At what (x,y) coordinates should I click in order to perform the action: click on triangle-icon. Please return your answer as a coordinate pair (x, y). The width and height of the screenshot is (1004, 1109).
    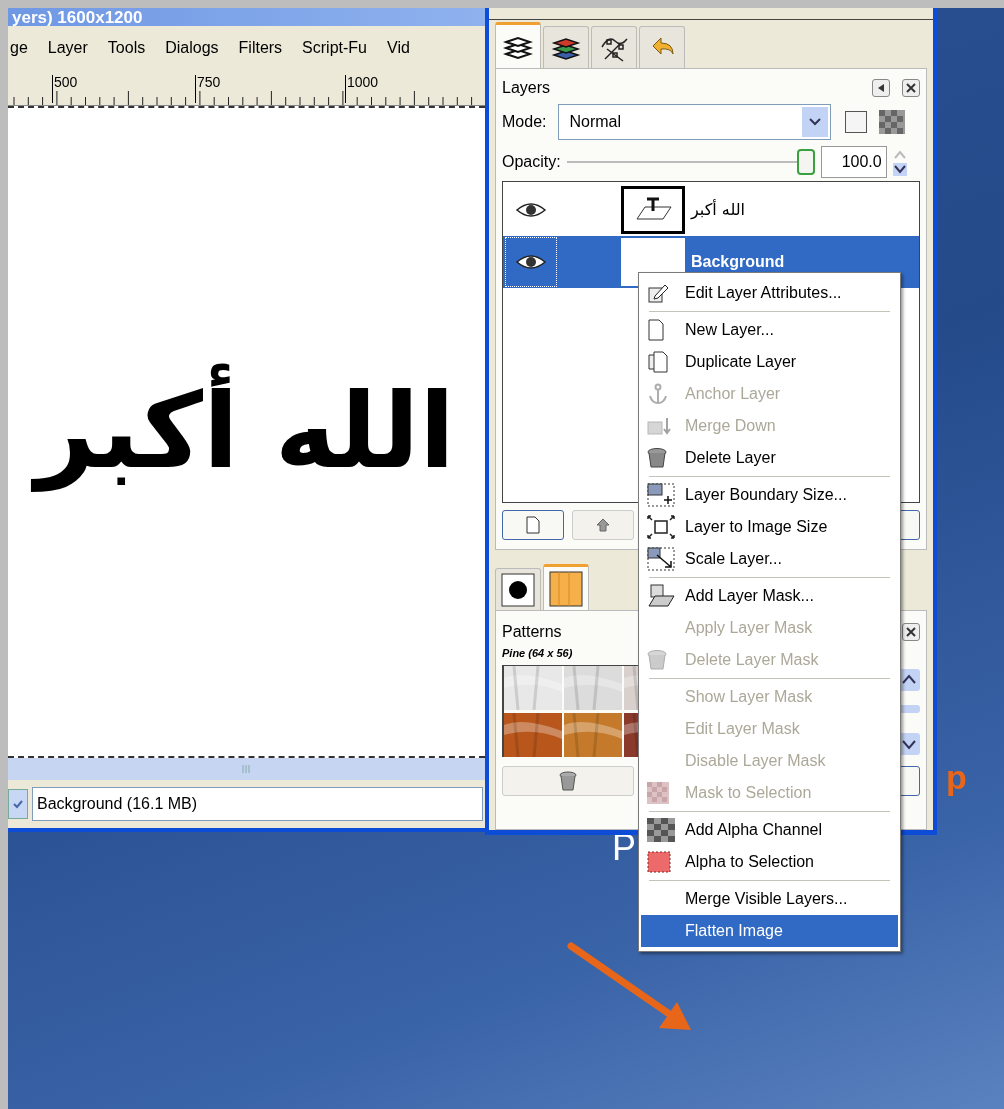
    Looking at the image, I should click on (881, 88).